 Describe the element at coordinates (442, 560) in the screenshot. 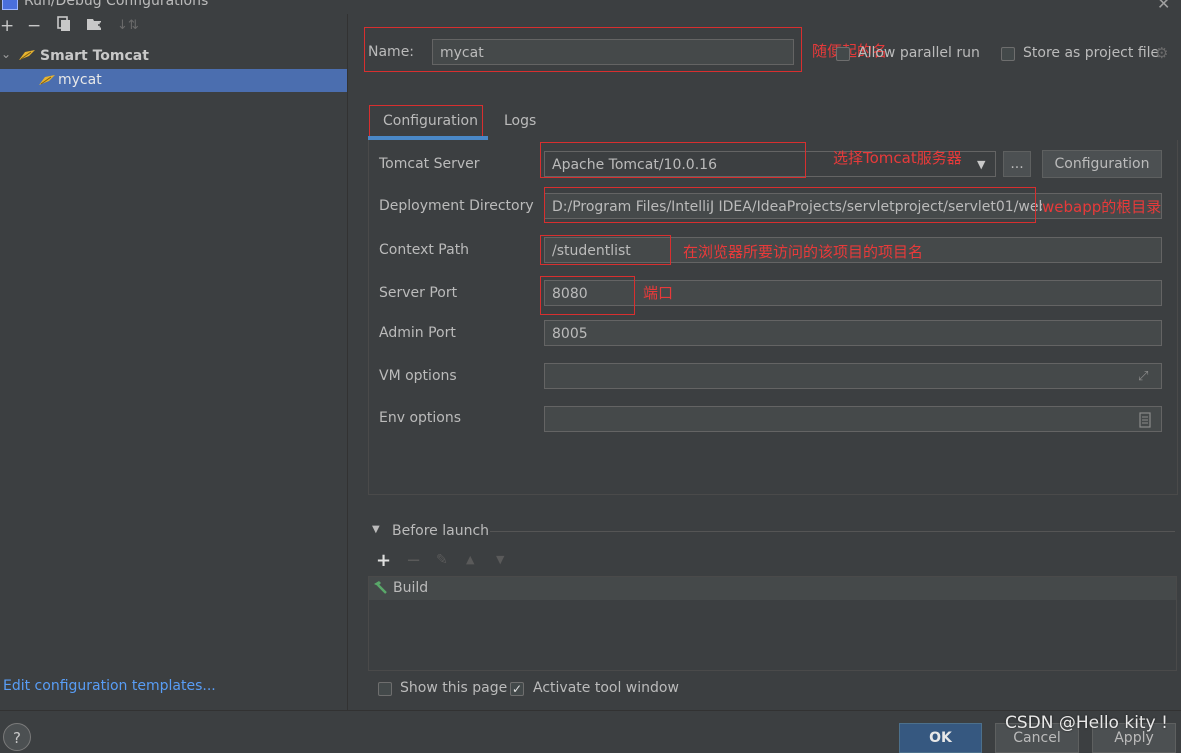

I see `edit-icon: ✎` at that location.